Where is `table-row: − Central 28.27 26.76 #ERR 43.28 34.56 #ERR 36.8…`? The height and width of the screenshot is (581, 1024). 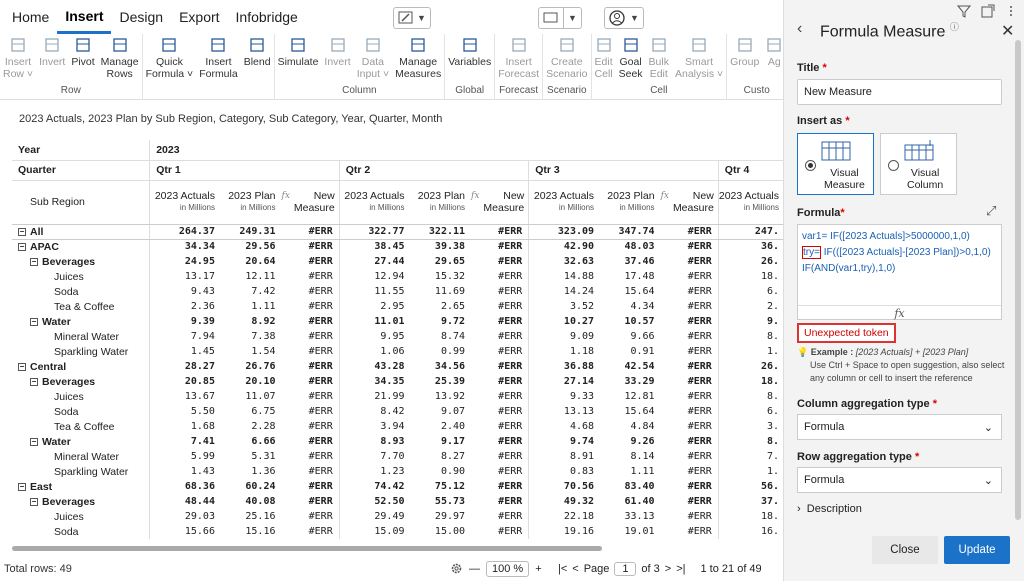
table-row: − Central 28.27 26.76 #ERR 43.28 34.56 #ERR 36.8… is located at coordinates (397, 366).